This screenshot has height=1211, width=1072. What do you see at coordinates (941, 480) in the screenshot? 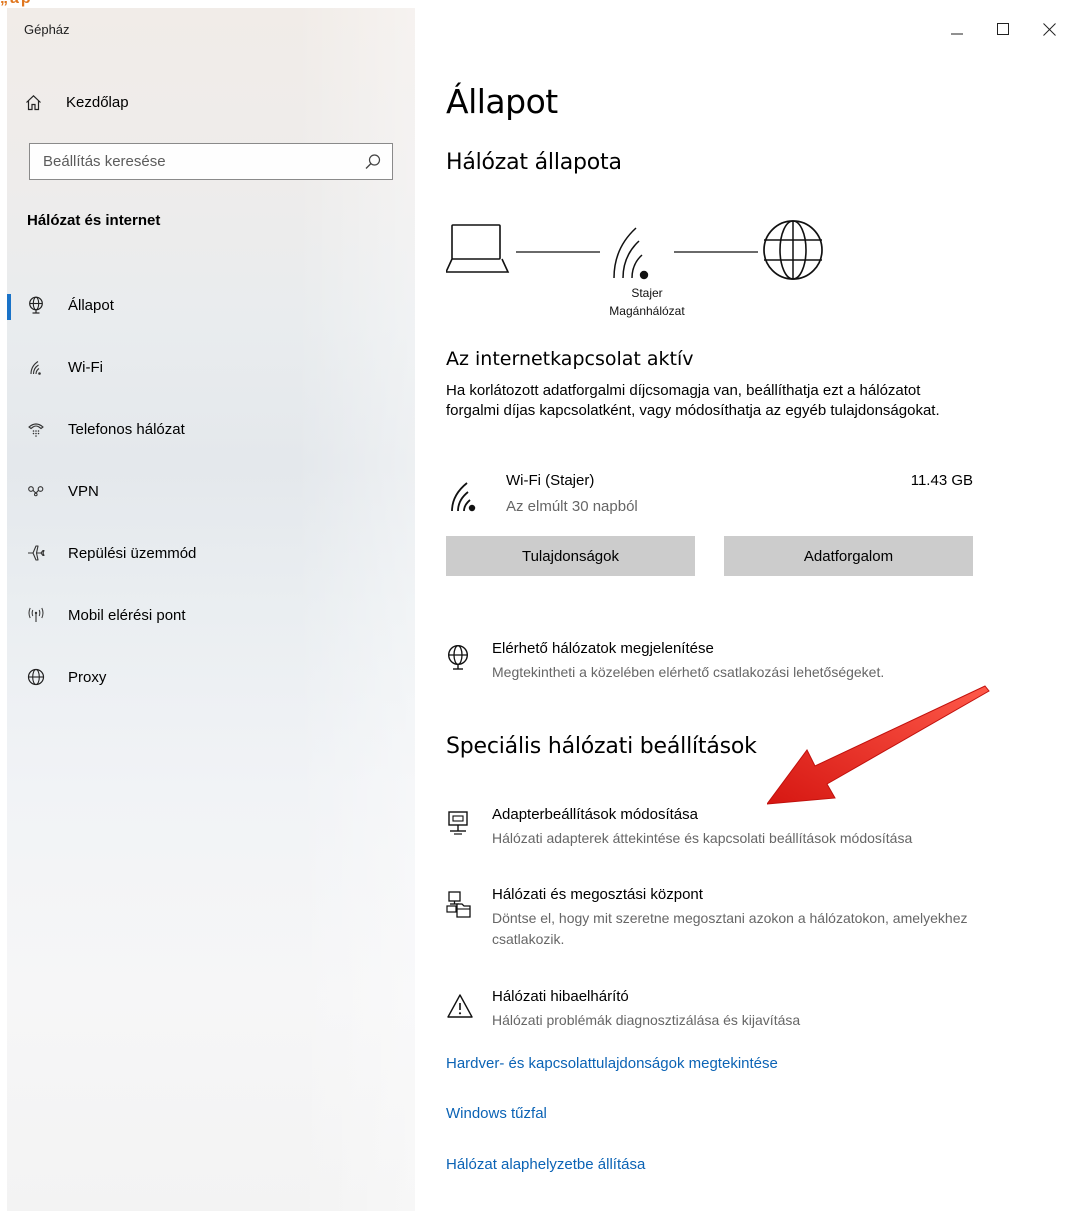
I see `usage-amount: 11.43 GB` at bounding box center [941, 480].